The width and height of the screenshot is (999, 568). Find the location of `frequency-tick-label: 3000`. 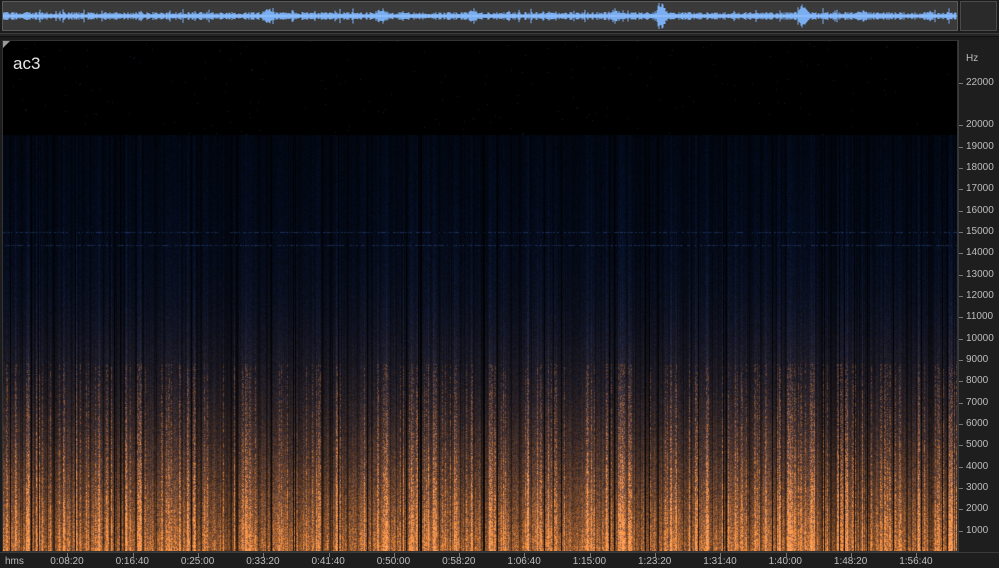

frequency-tick-label: 3000 is located at coordinates (977, 487).